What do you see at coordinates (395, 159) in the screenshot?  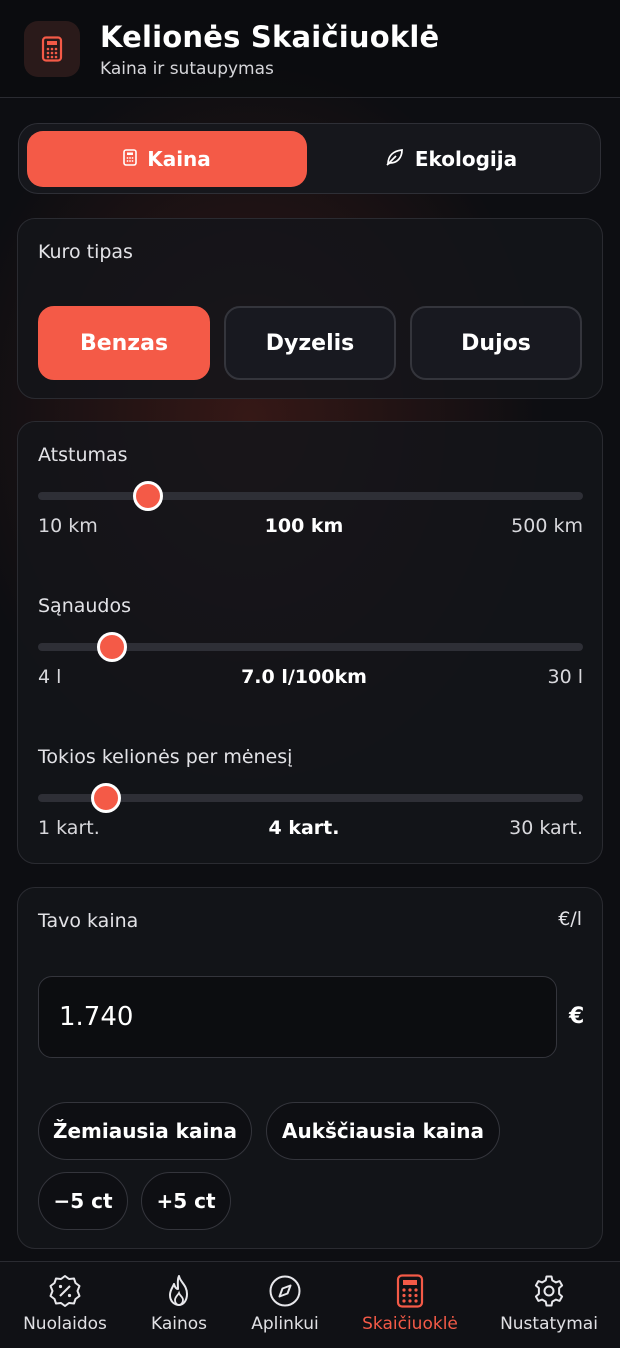 I see `leaf-icon` at bounding box center [395, 159].